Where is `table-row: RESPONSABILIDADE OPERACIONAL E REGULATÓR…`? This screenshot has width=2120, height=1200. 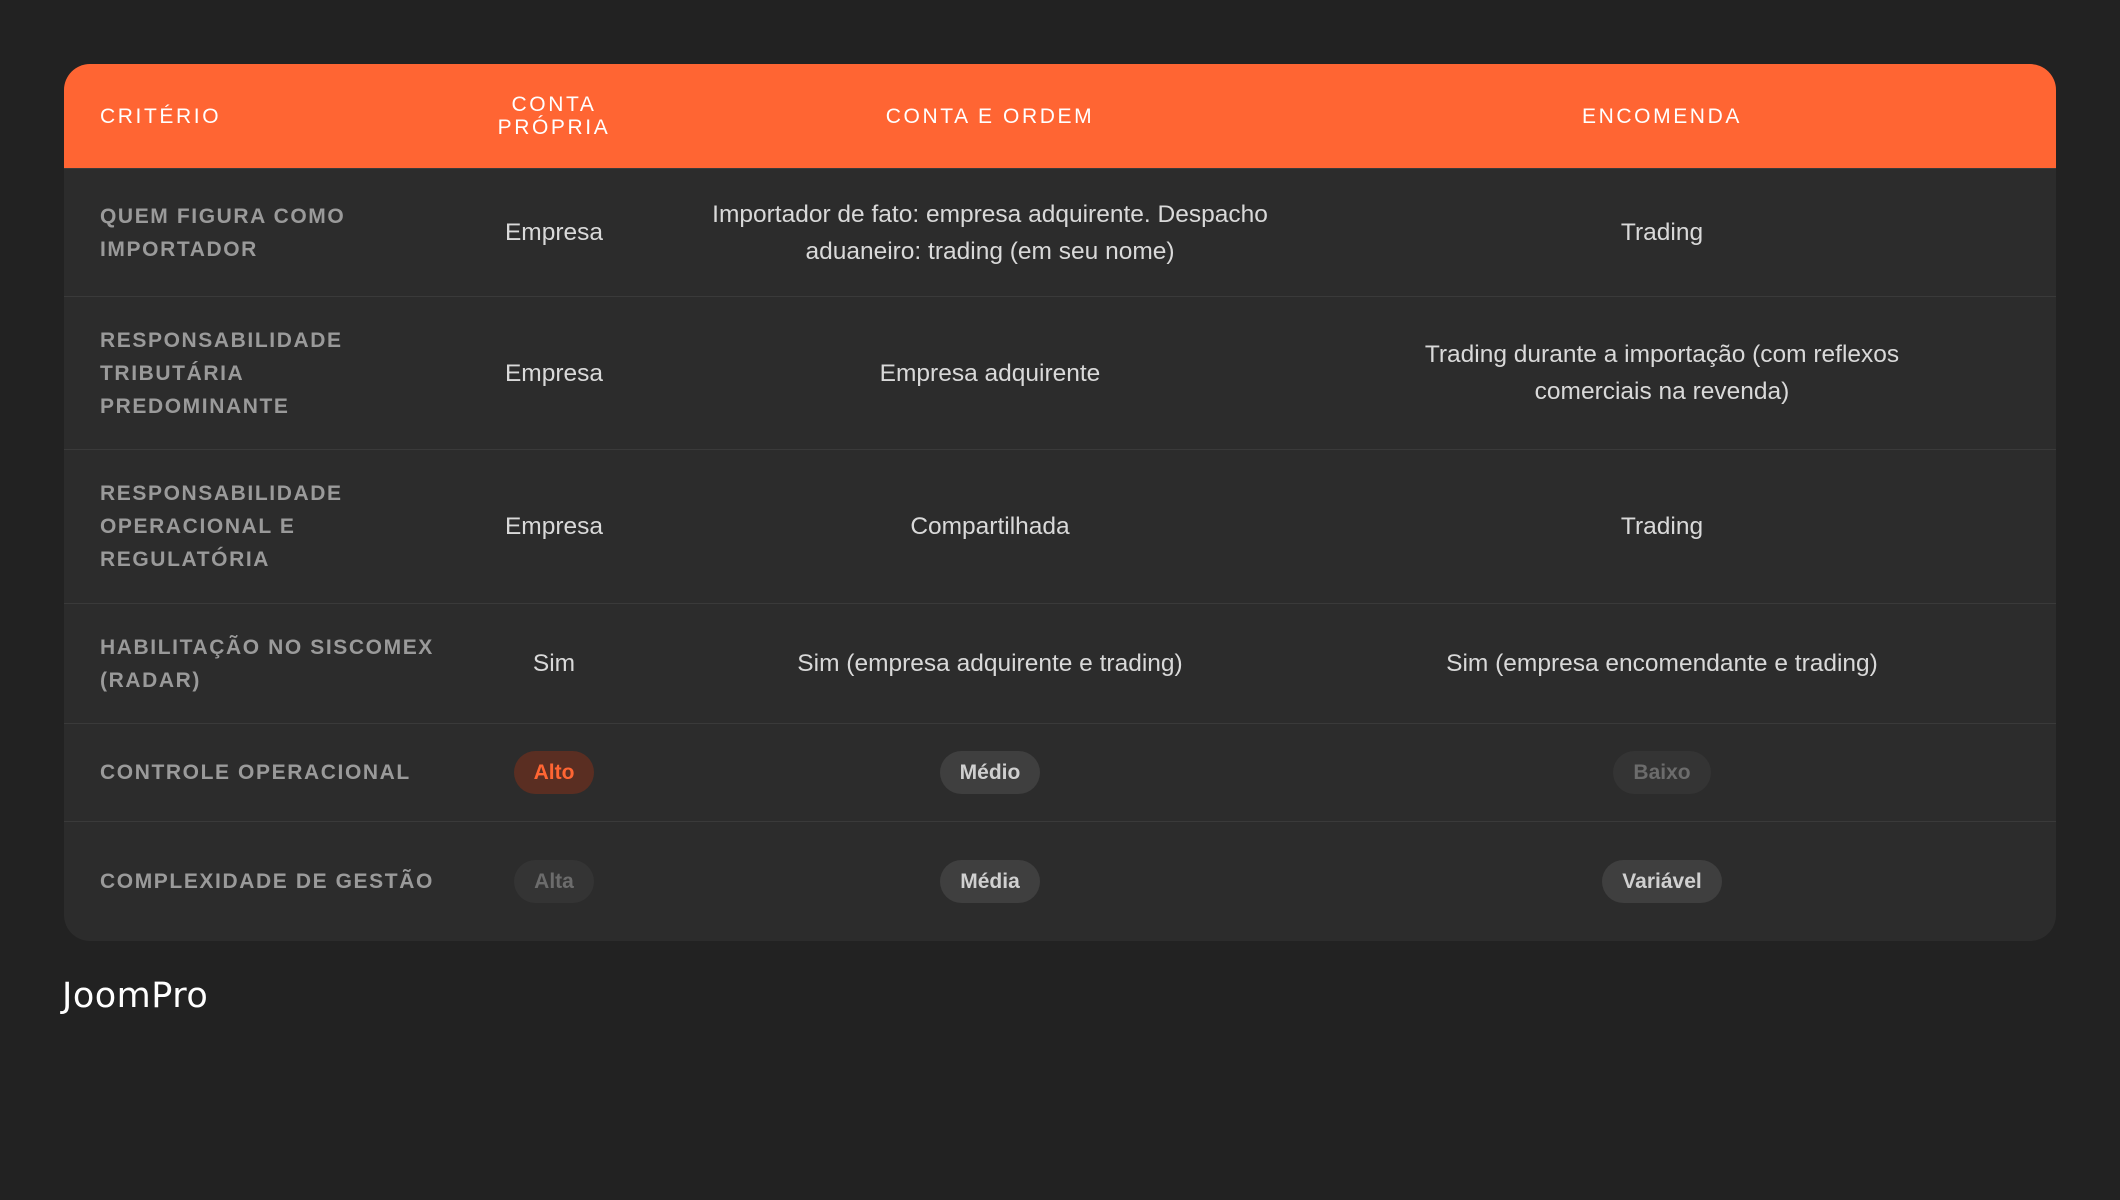 table-row: RESPONSABILIDADE OPERACIONAL E REGULATÓR… is located at coordinates (1060, 526).